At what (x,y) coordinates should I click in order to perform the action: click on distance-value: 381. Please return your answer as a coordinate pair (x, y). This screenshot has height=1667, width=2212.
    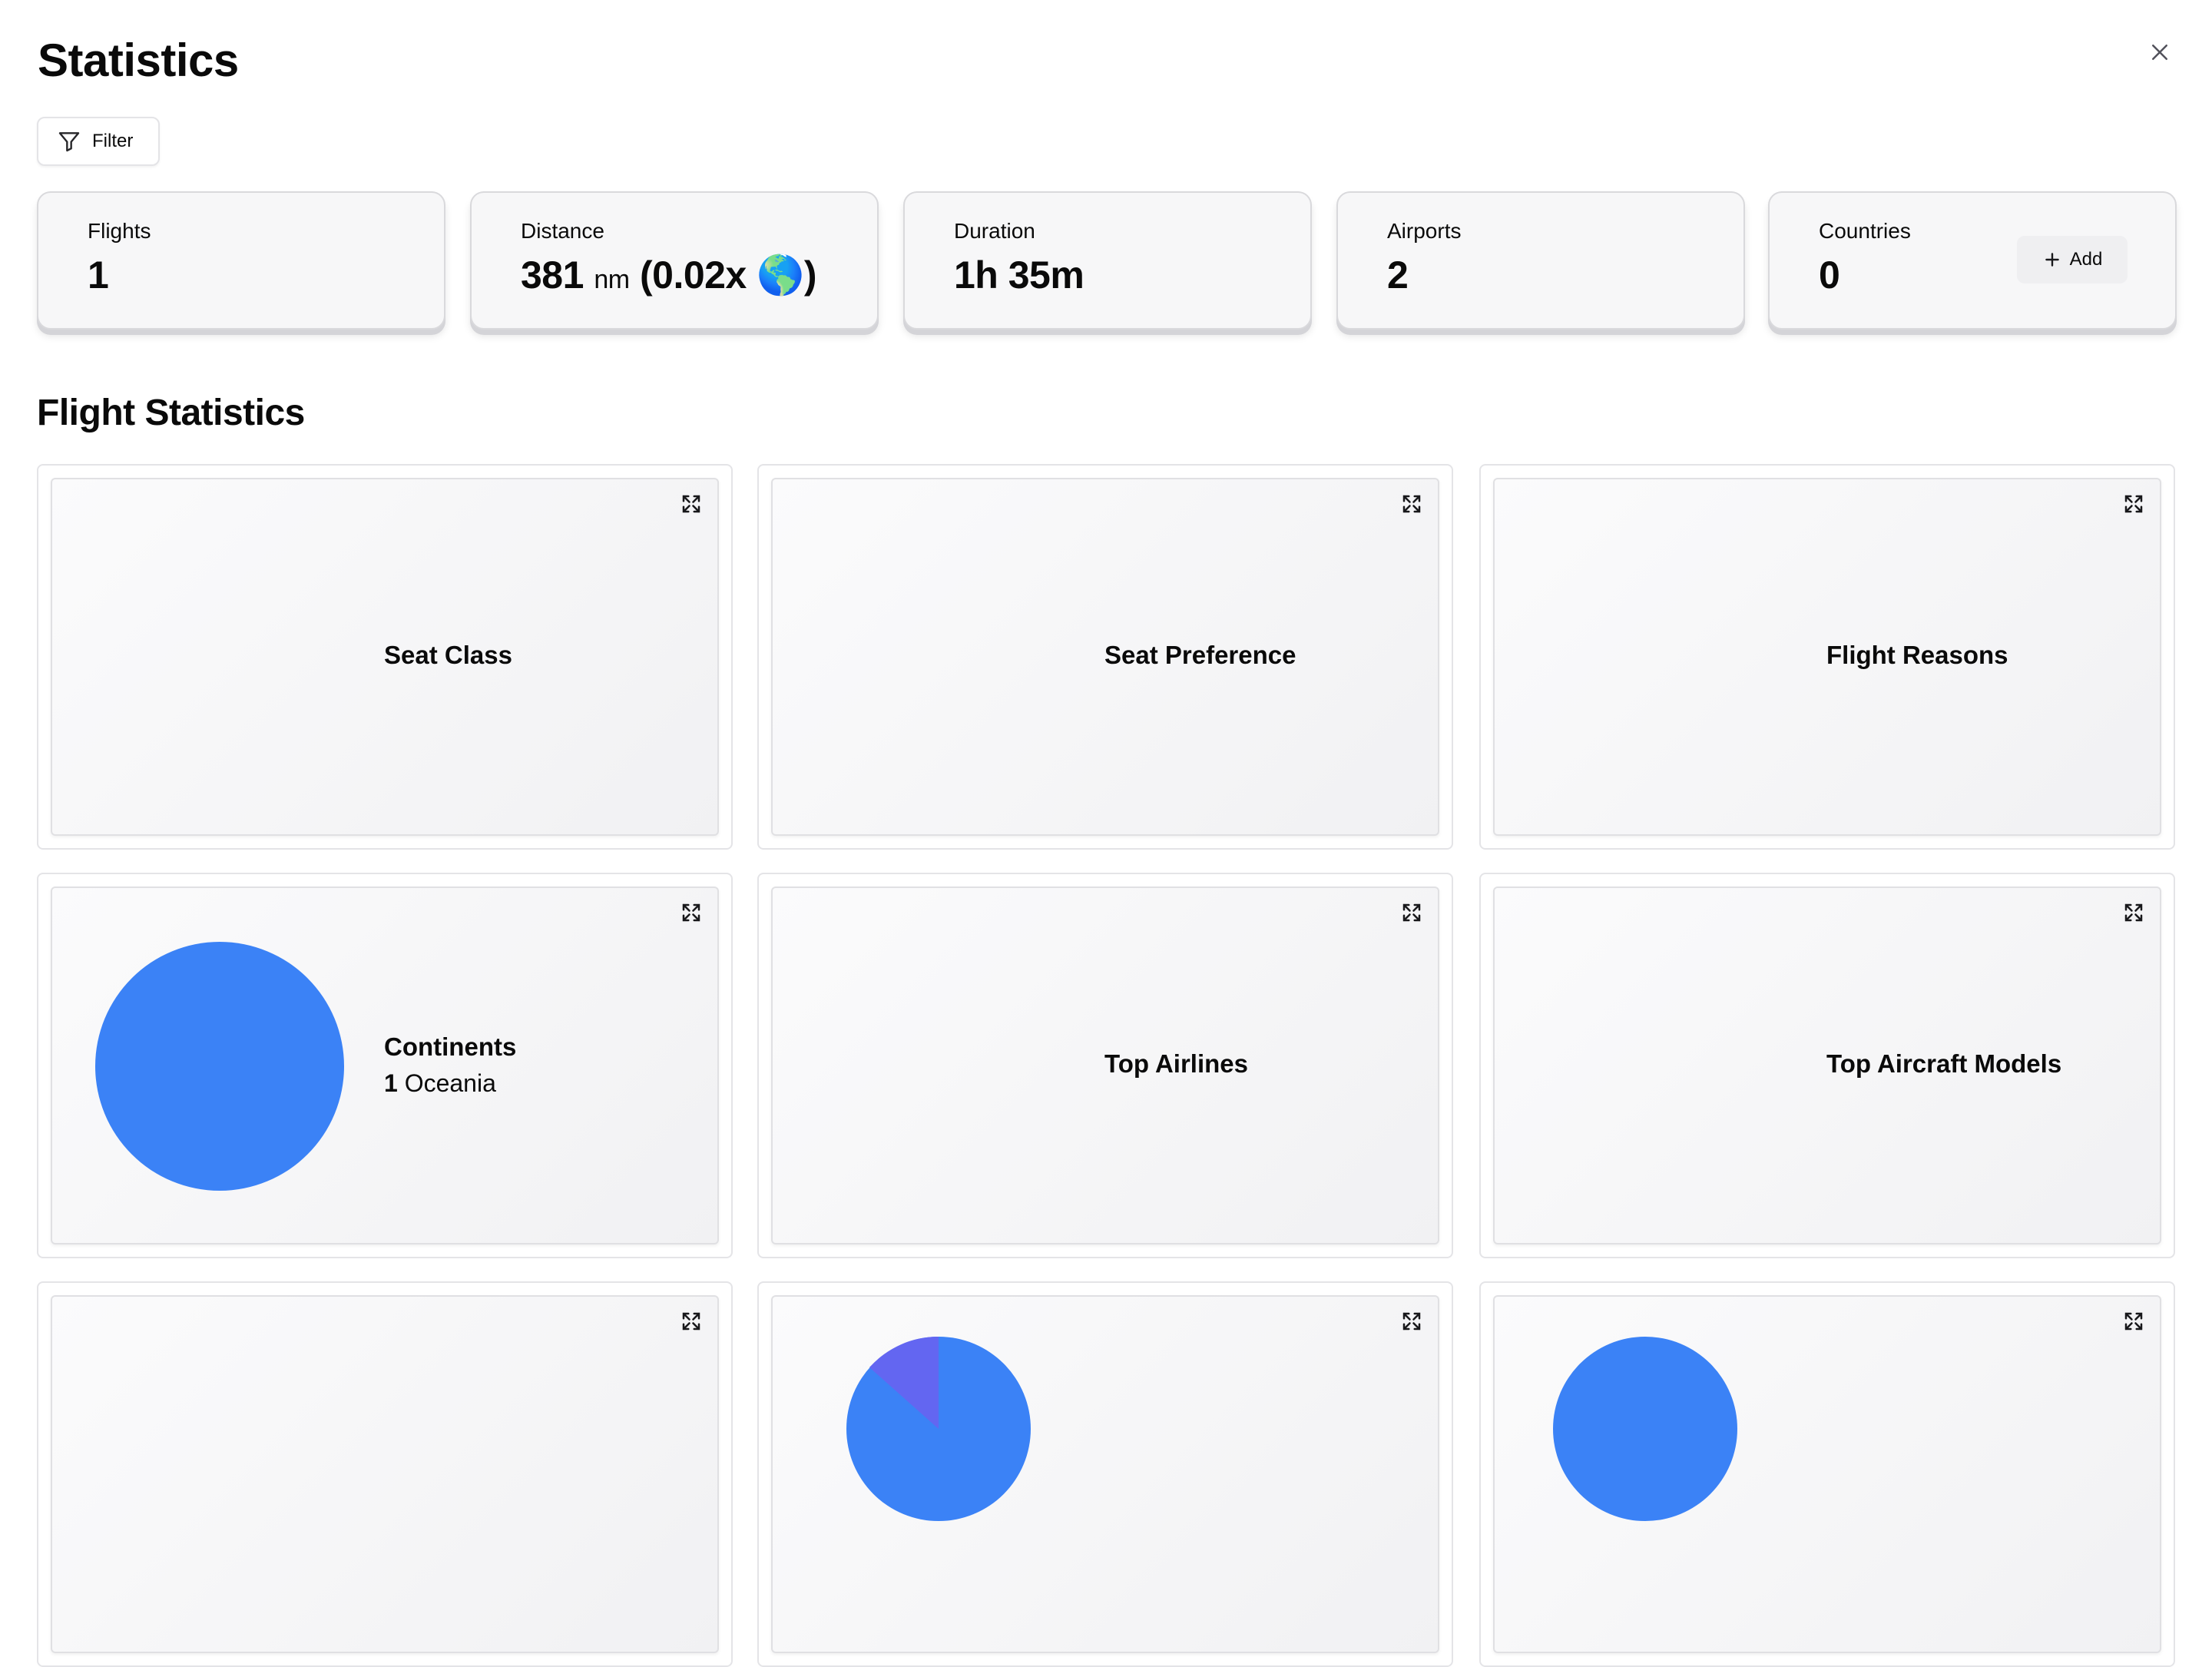
    Looking at the image, I should click on (553, 275).